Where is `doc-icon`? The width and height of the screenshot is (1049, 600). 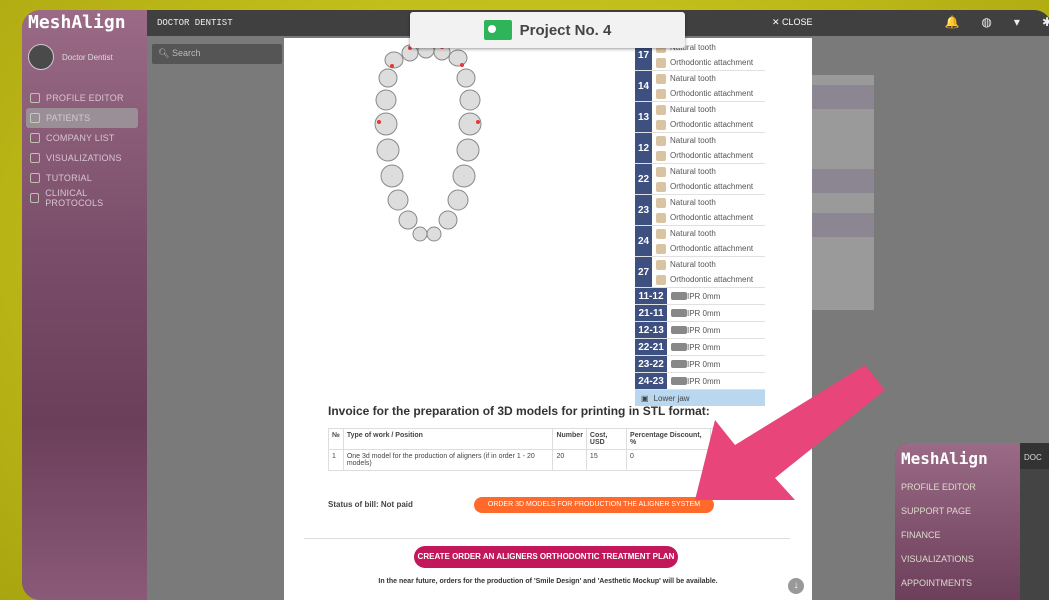 doc-icon is located at coordinates (35, 198).